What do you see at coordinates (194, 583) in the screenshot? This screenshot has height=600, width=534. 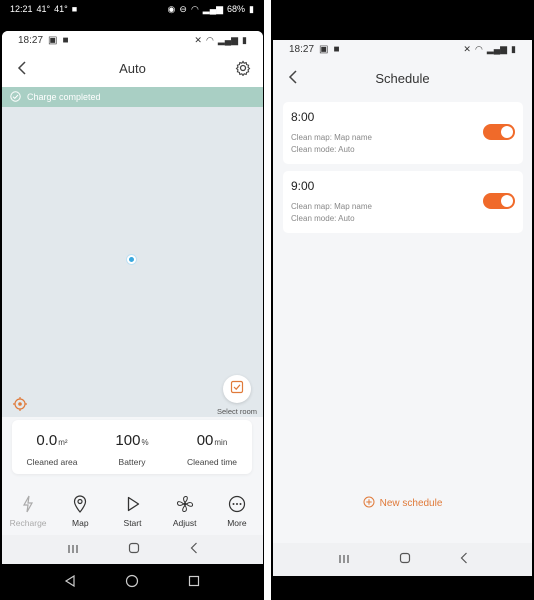 I see `recents-square-icon` at bounding box center [194, 583].